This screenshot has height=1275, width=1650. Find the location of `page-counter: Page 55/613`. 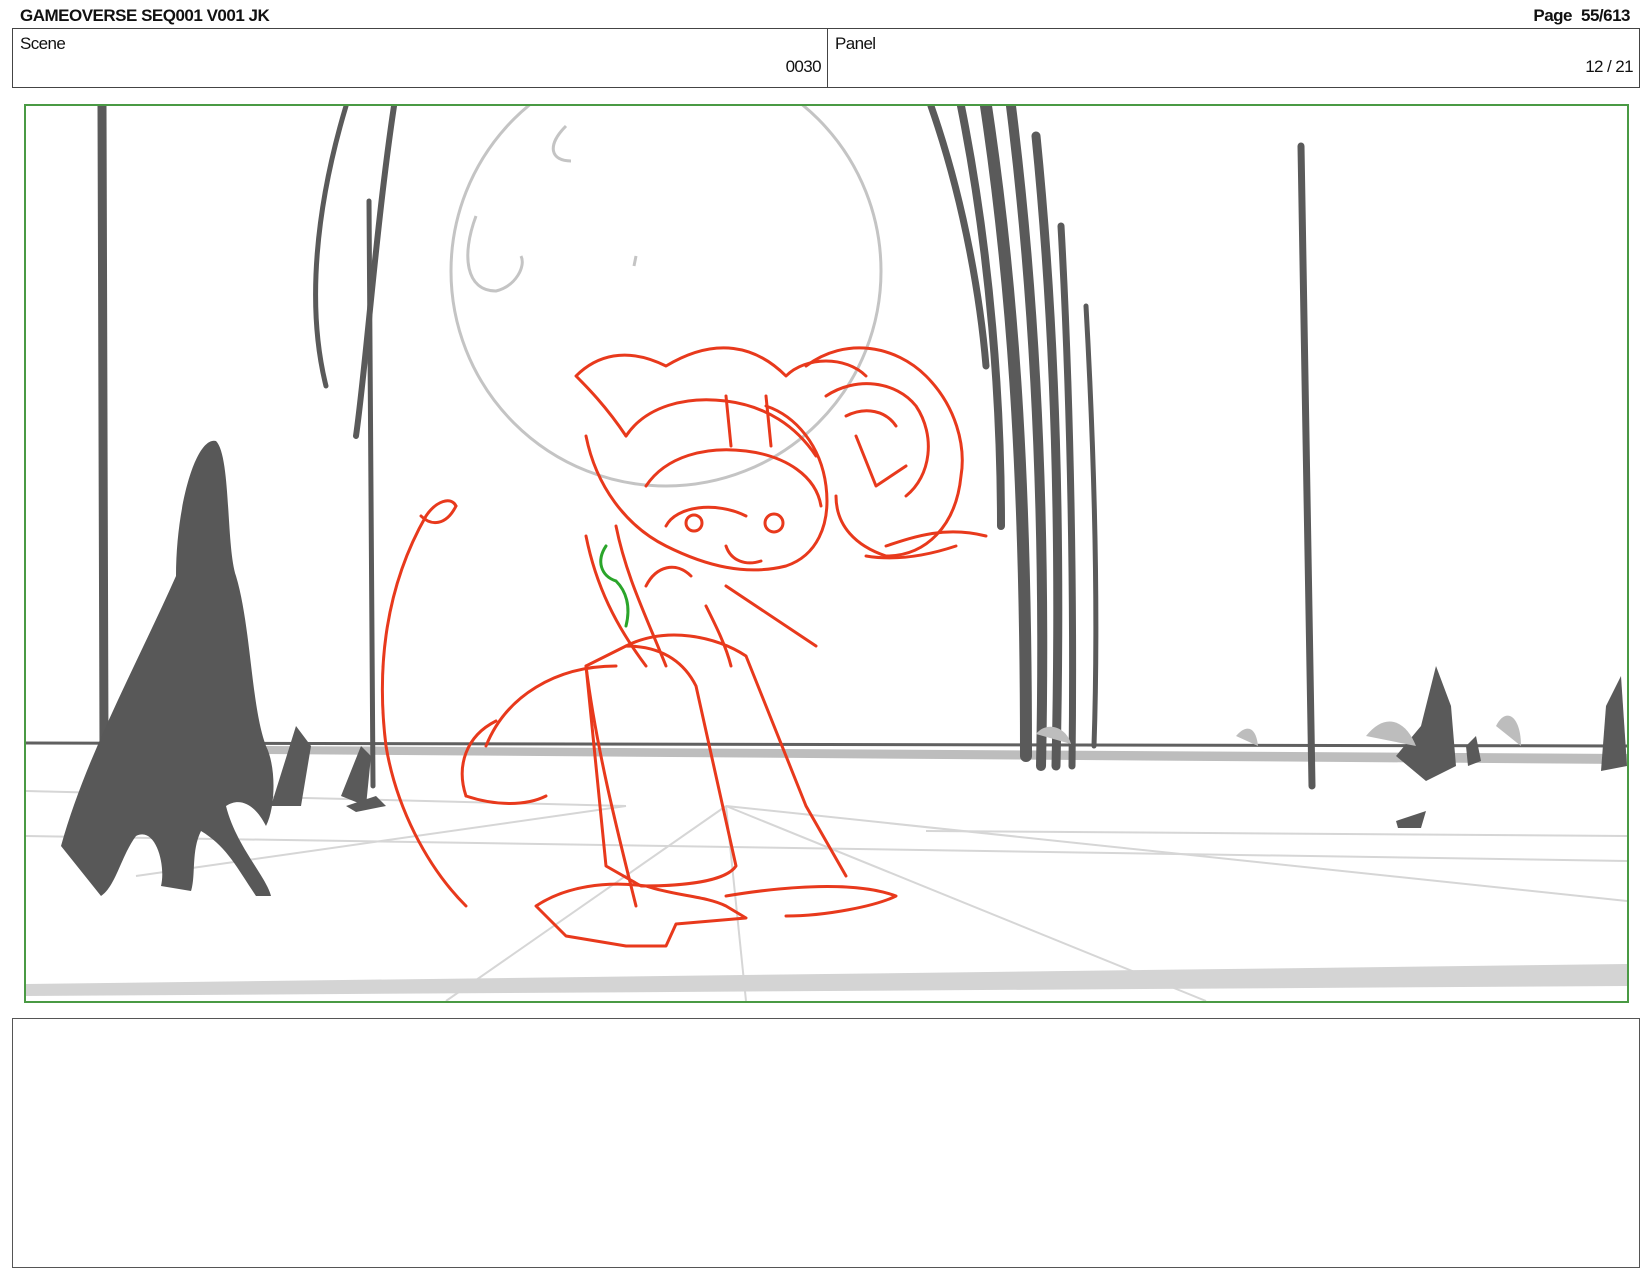

page-counter: Page 55/613 is located at coordinates (1581, 16).